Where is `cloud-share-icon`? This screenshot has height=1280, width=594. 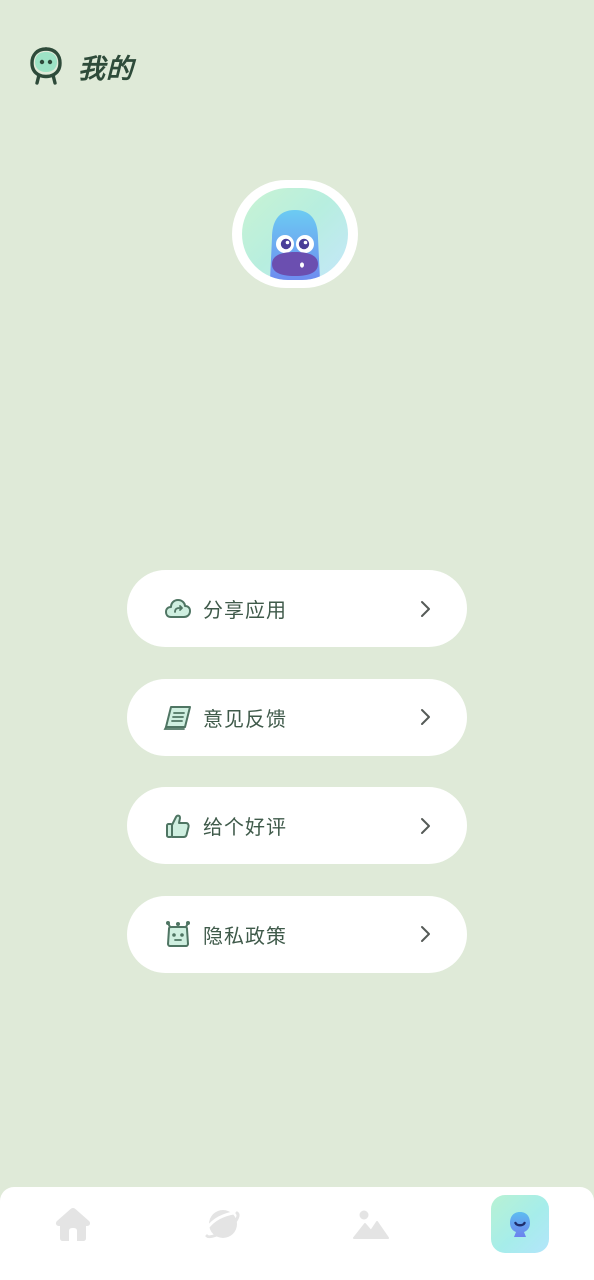
cloud-share-icon is located at coordinates (178, 609).